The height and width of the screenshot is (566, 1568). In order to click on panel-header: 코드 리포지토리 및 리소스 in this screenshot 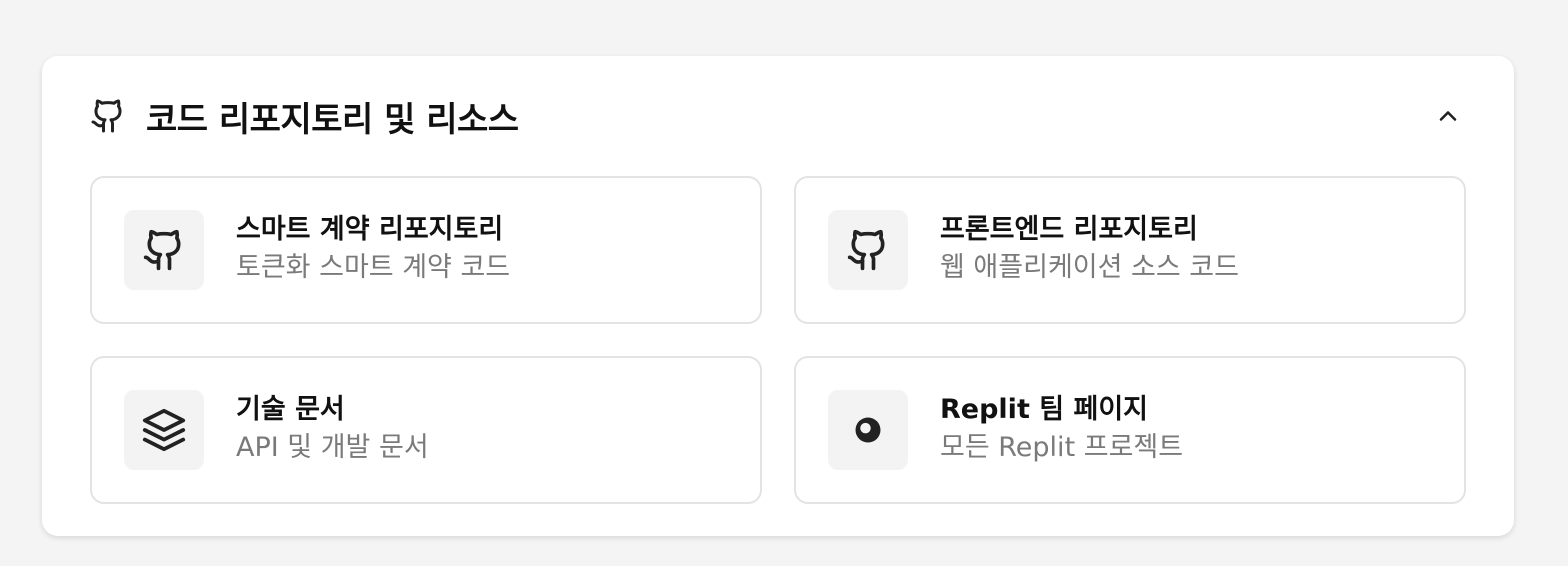, I will do `click(778, 117)`.